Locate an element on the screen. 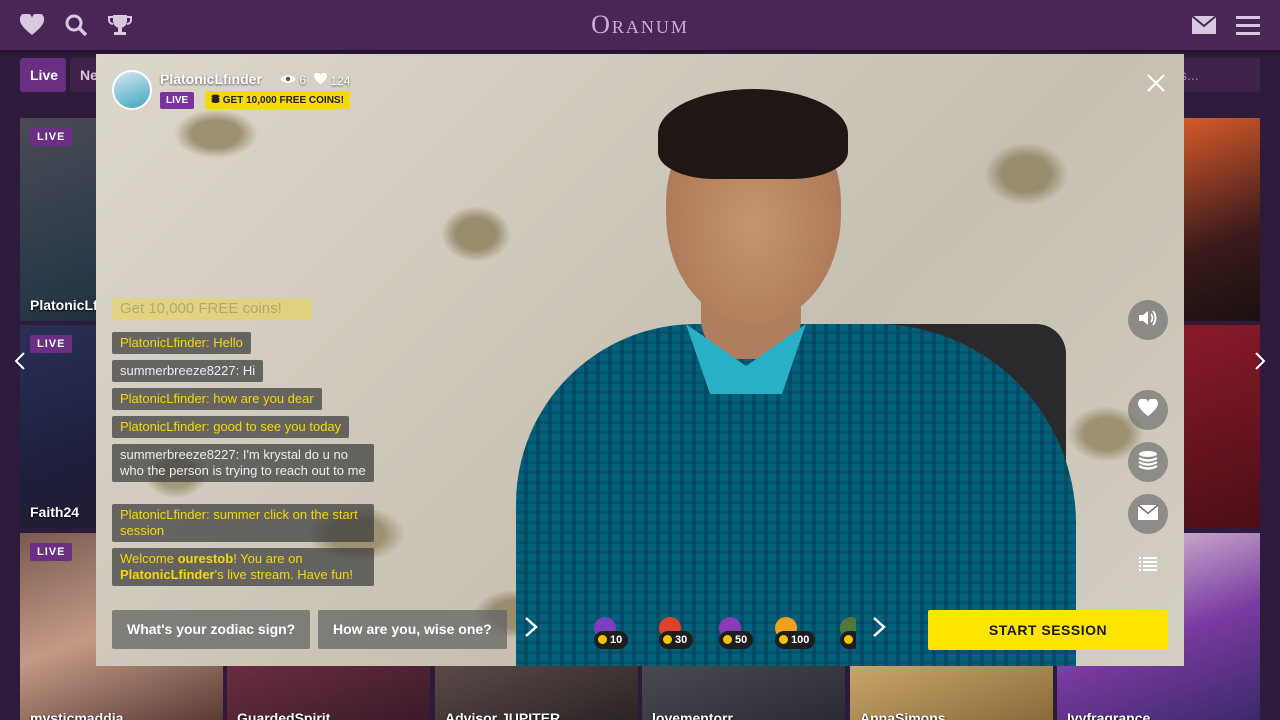  card-name: GuardedSpirit is located at coordinates (284, 715).